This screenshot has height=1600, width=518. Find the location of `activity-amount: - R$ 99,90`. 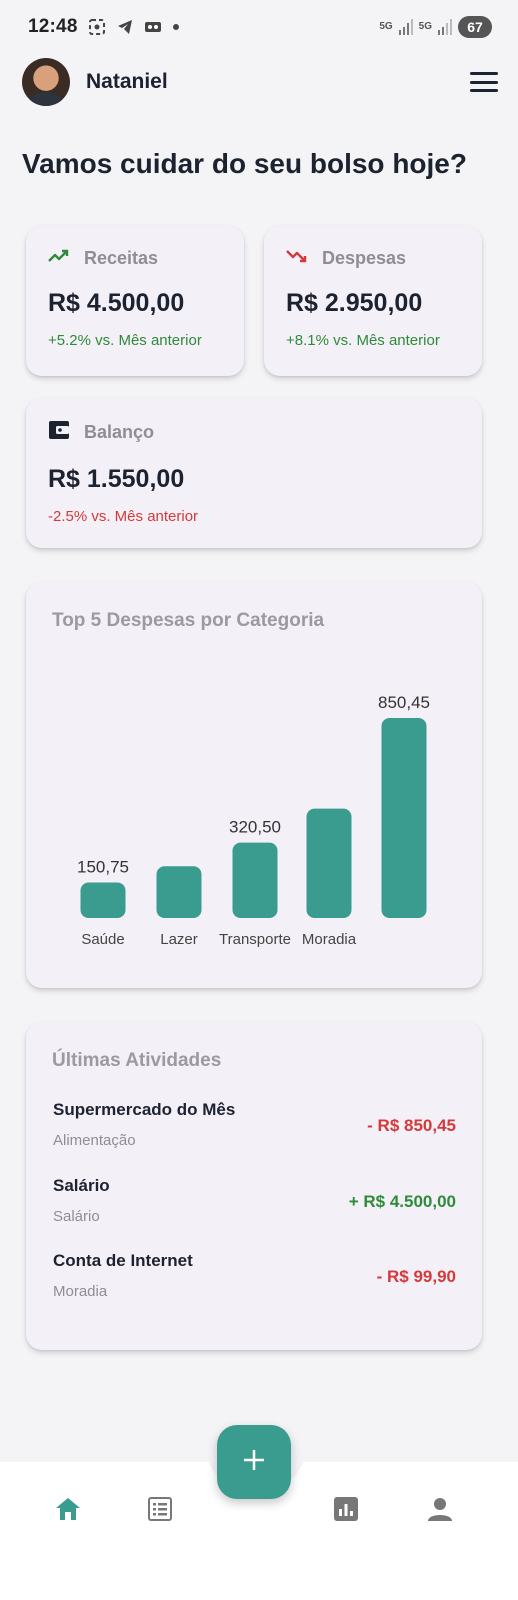

activity-amount: - R$ 99,90 is located at coordinates (416, 1276).